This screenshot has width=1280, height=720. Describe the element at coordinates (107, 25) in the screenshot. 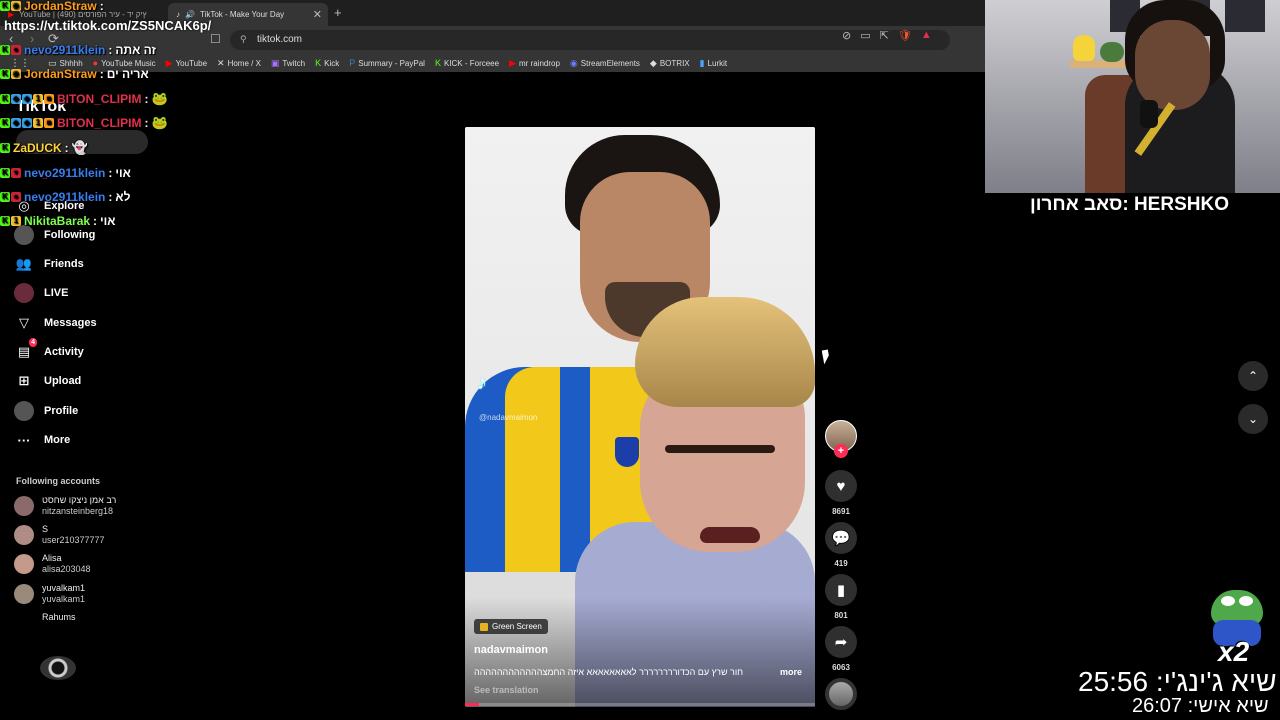

I see `chat-link: https://vt.tiktok.com/ZS5NCAK6p/` at that location.